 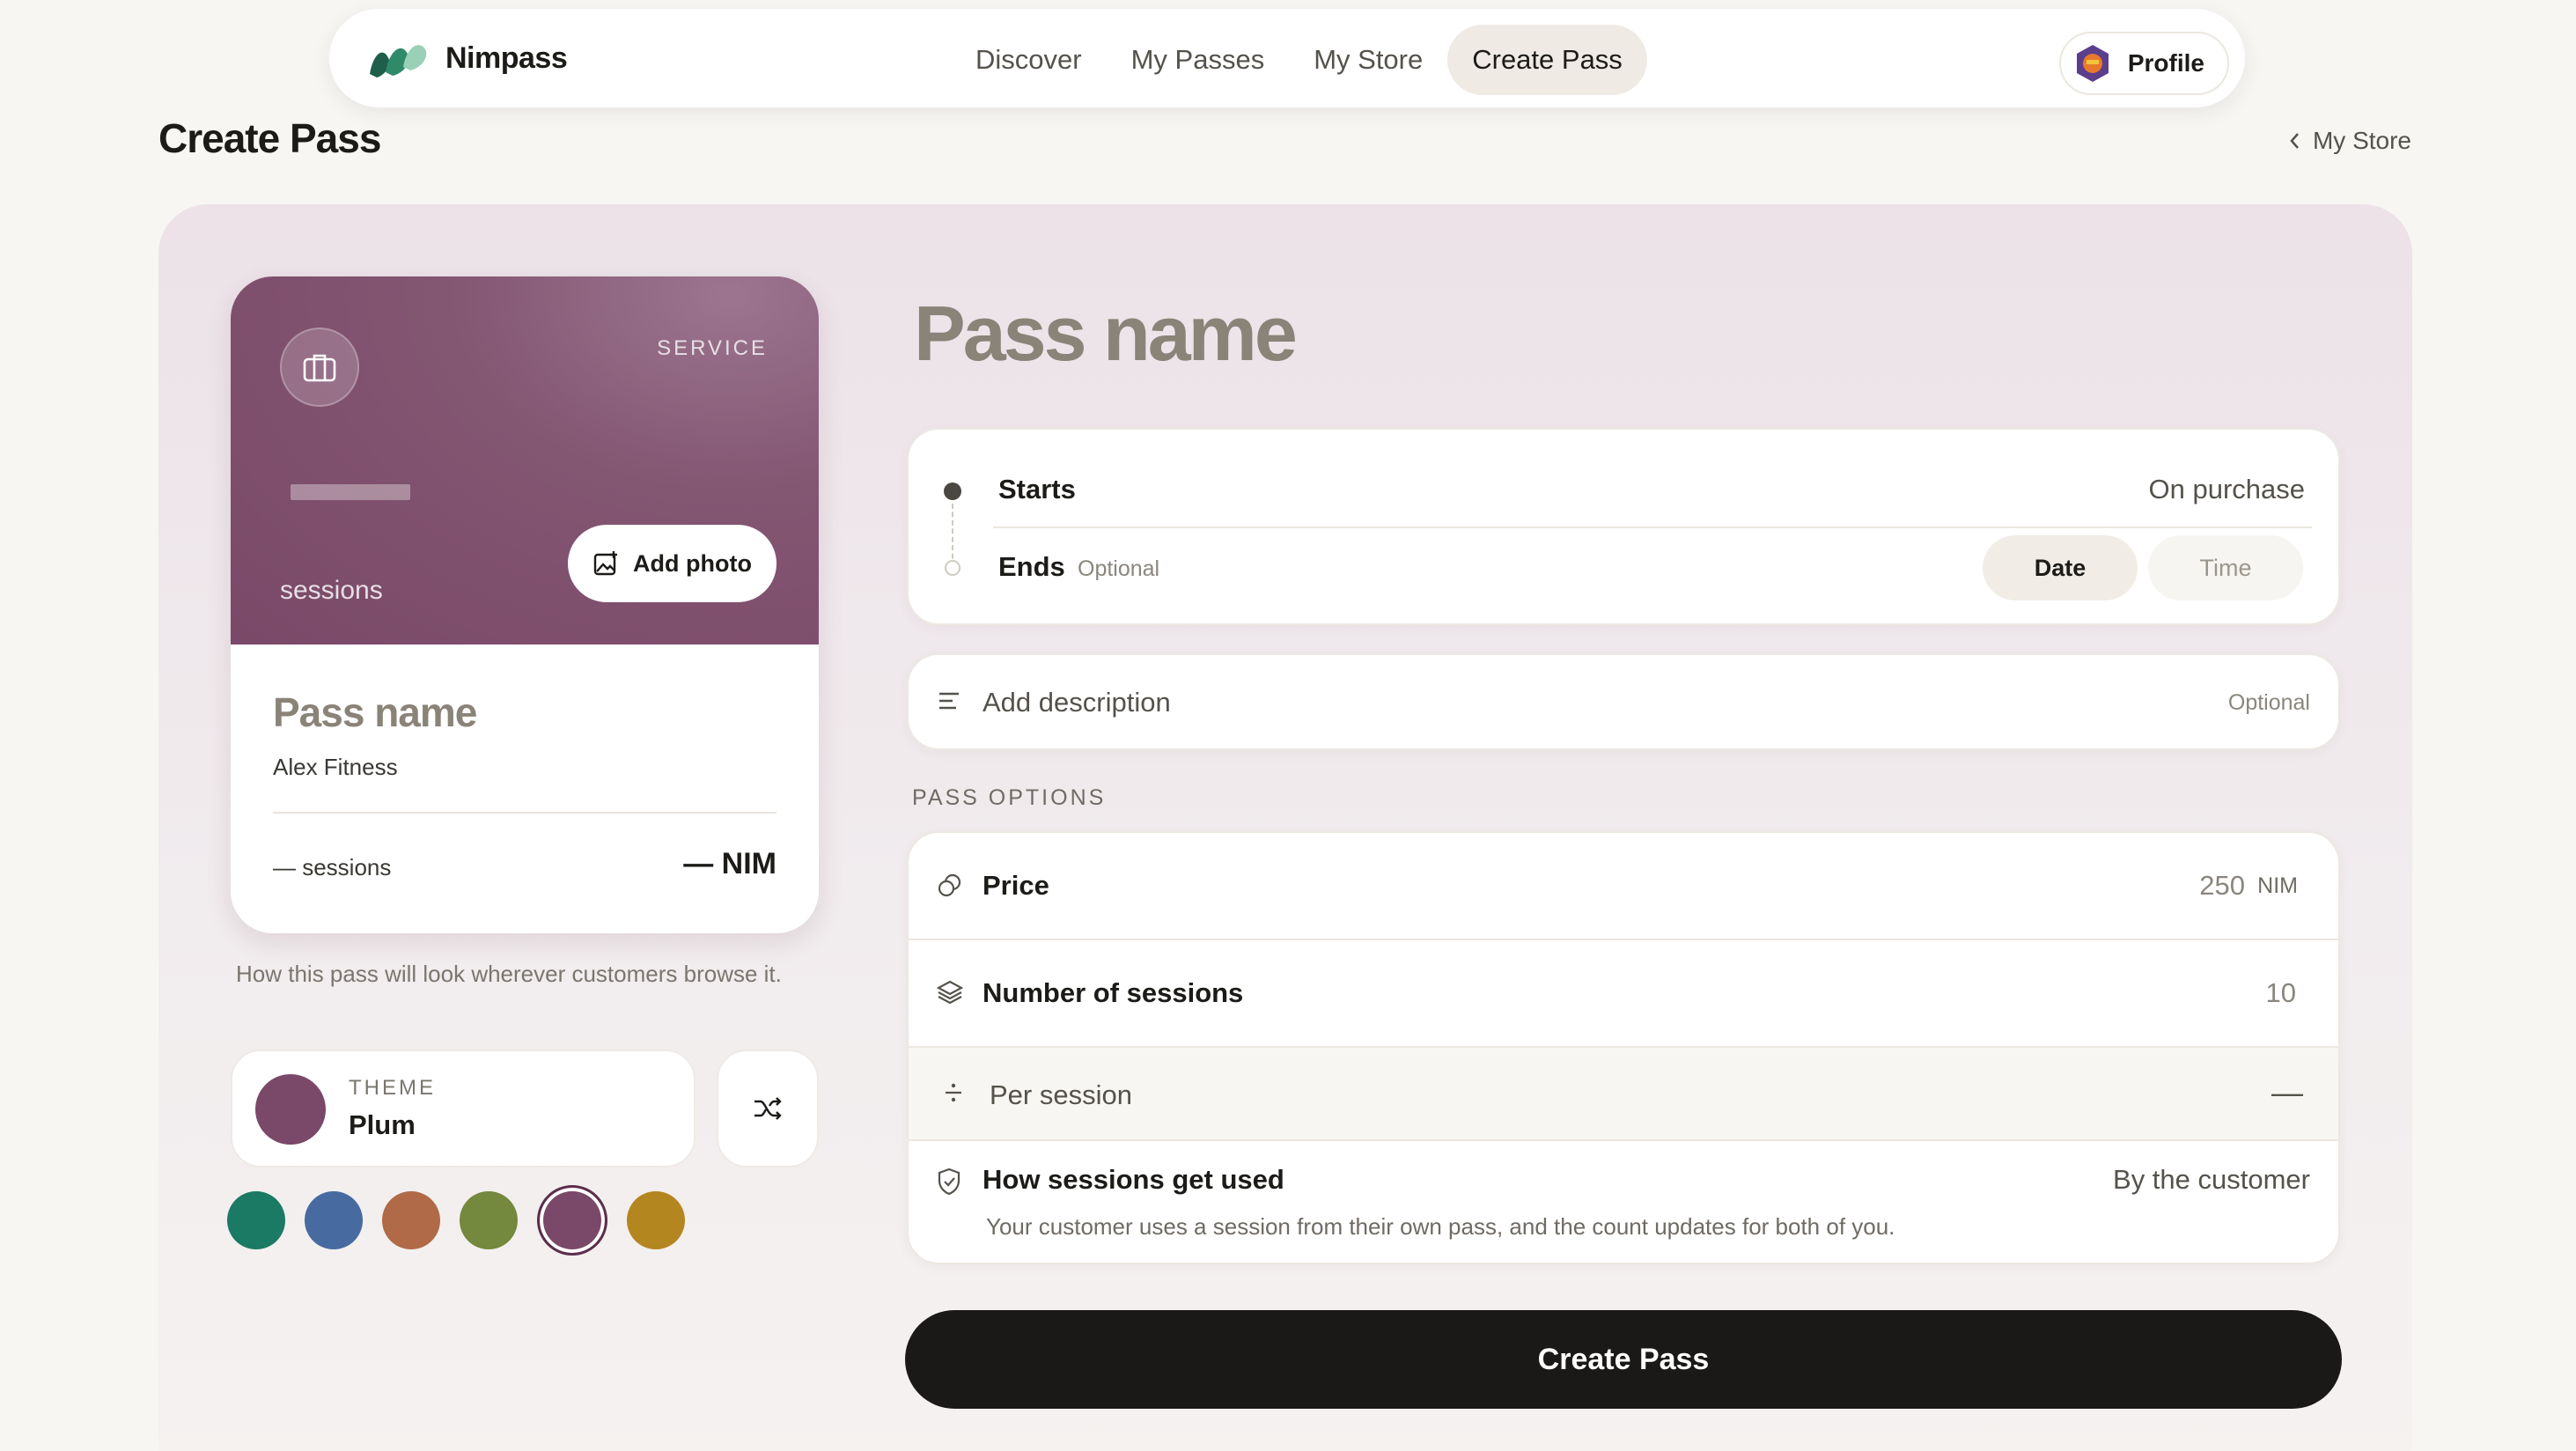 I want to click on usage-label: How sessions get used, so click(x=1133, y=1179).